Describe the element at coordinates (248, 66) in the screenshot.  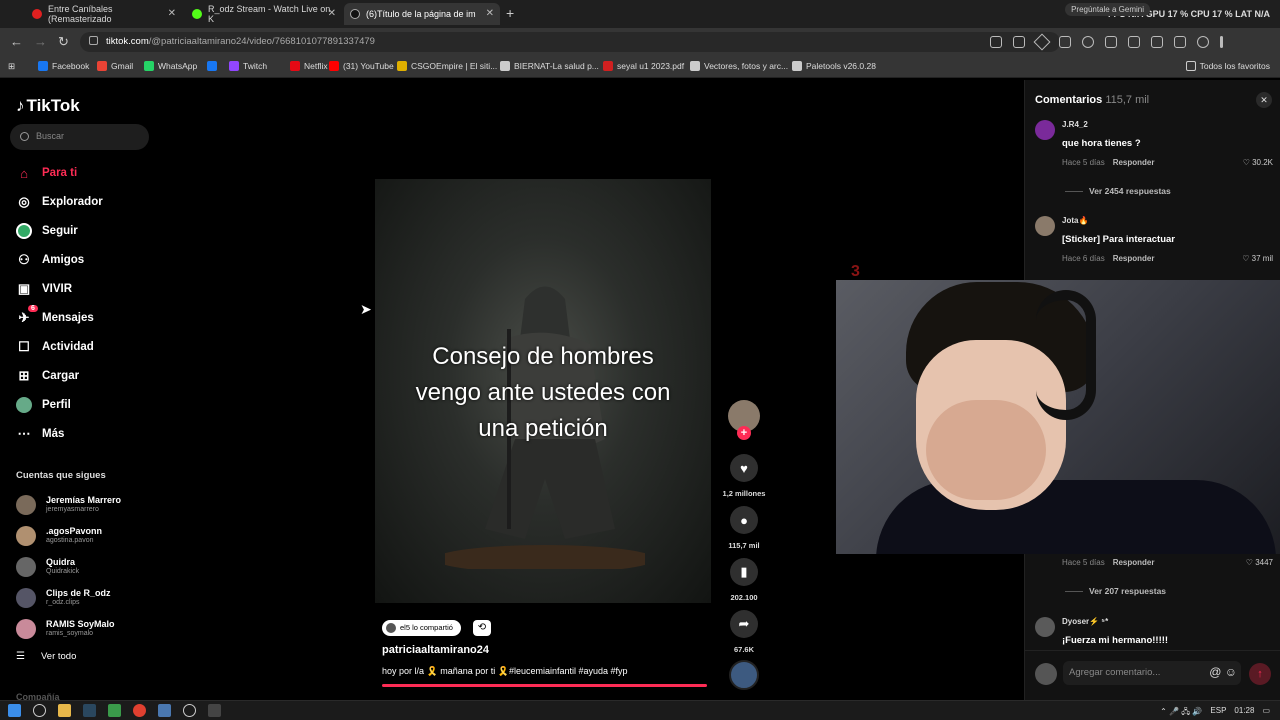
I see `bookmark-item: Twitch` at that location.